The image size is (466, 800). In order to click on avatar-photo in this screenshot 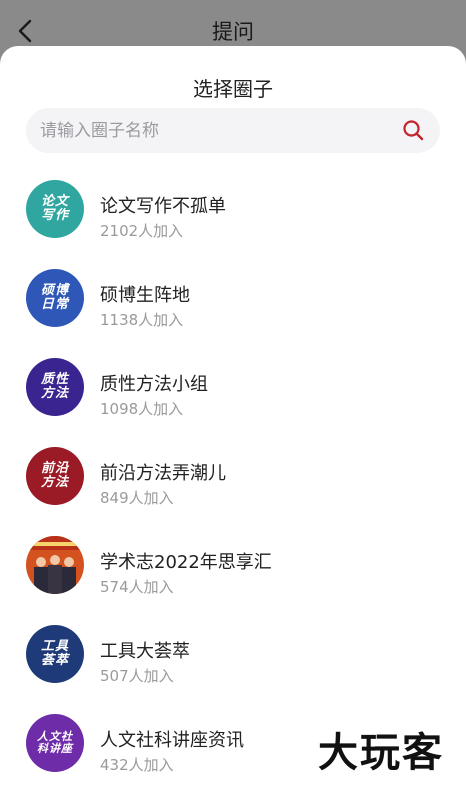, I will do `click(55, 565)`.